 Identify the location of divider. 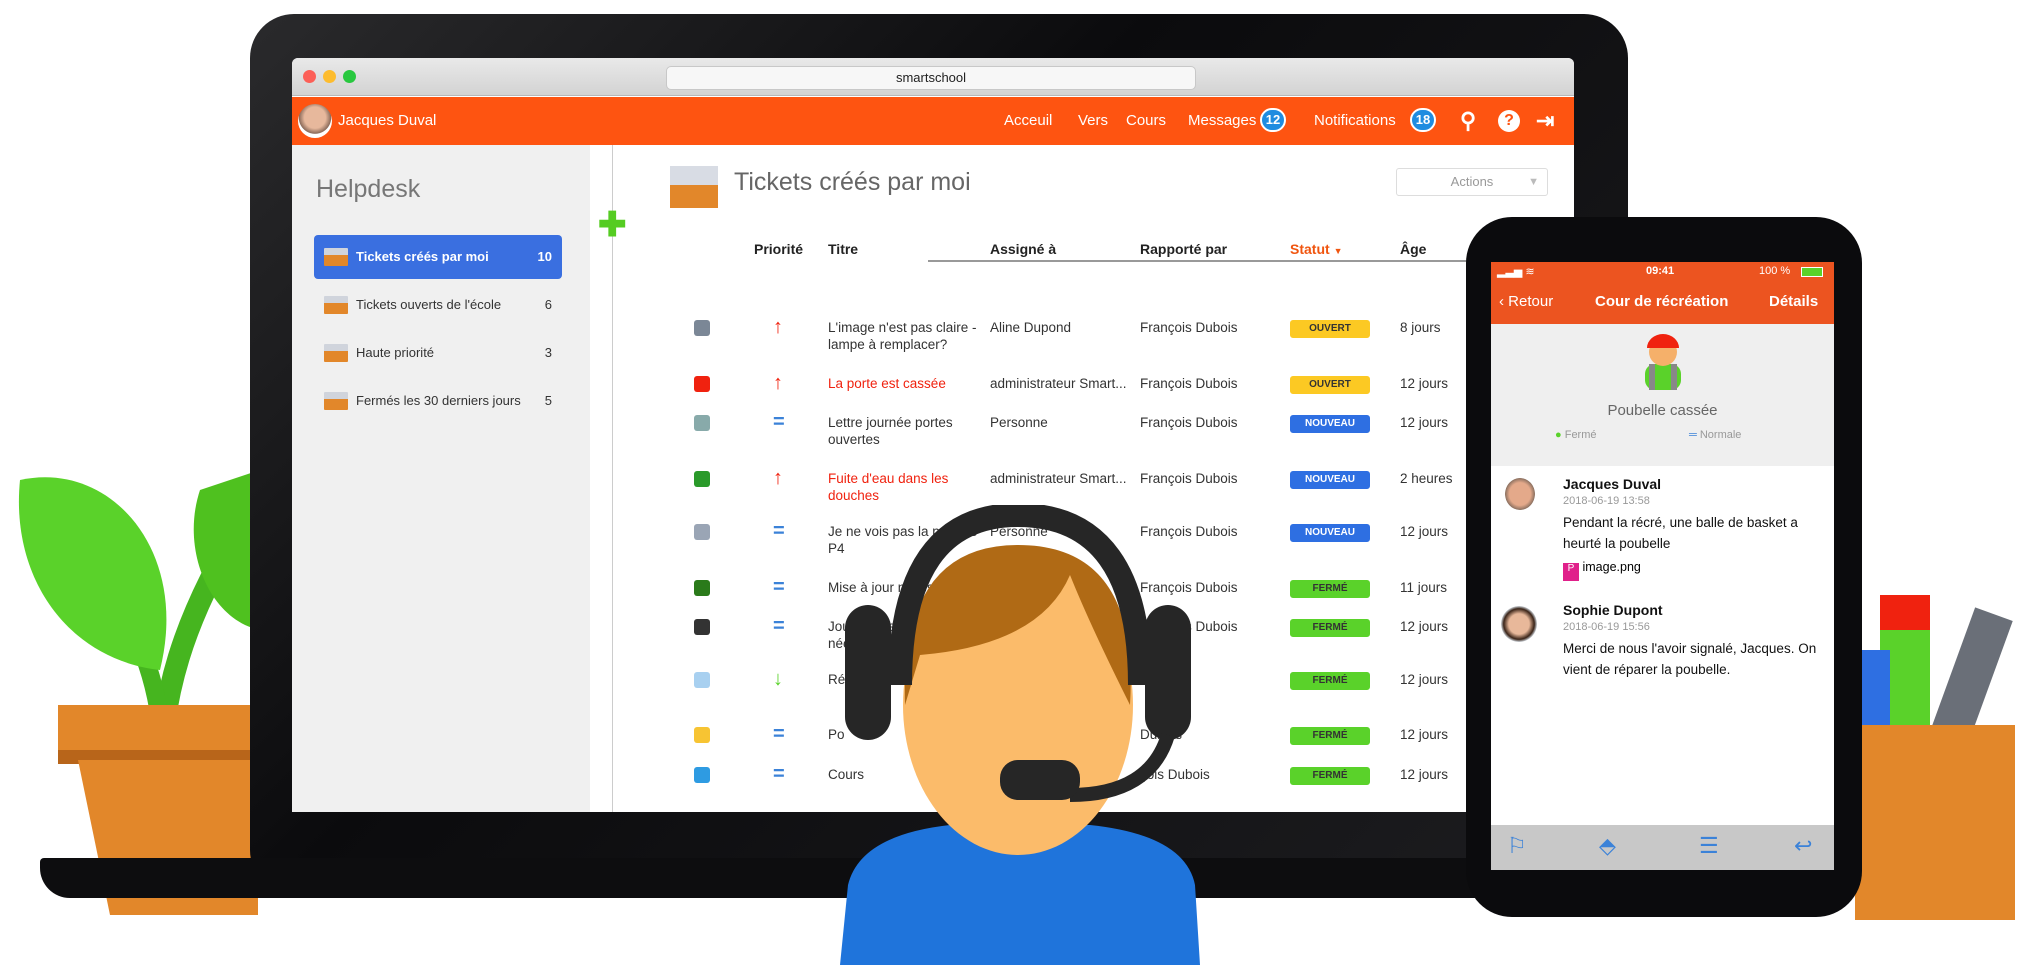
(612, 478).